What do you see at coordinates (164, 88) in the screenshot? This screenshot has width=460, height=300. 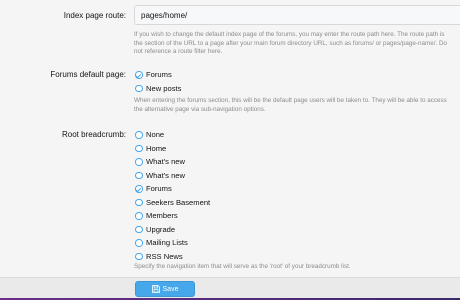 I see `forums-default-page-option-label: New posts` at bounding box center [164, 88].